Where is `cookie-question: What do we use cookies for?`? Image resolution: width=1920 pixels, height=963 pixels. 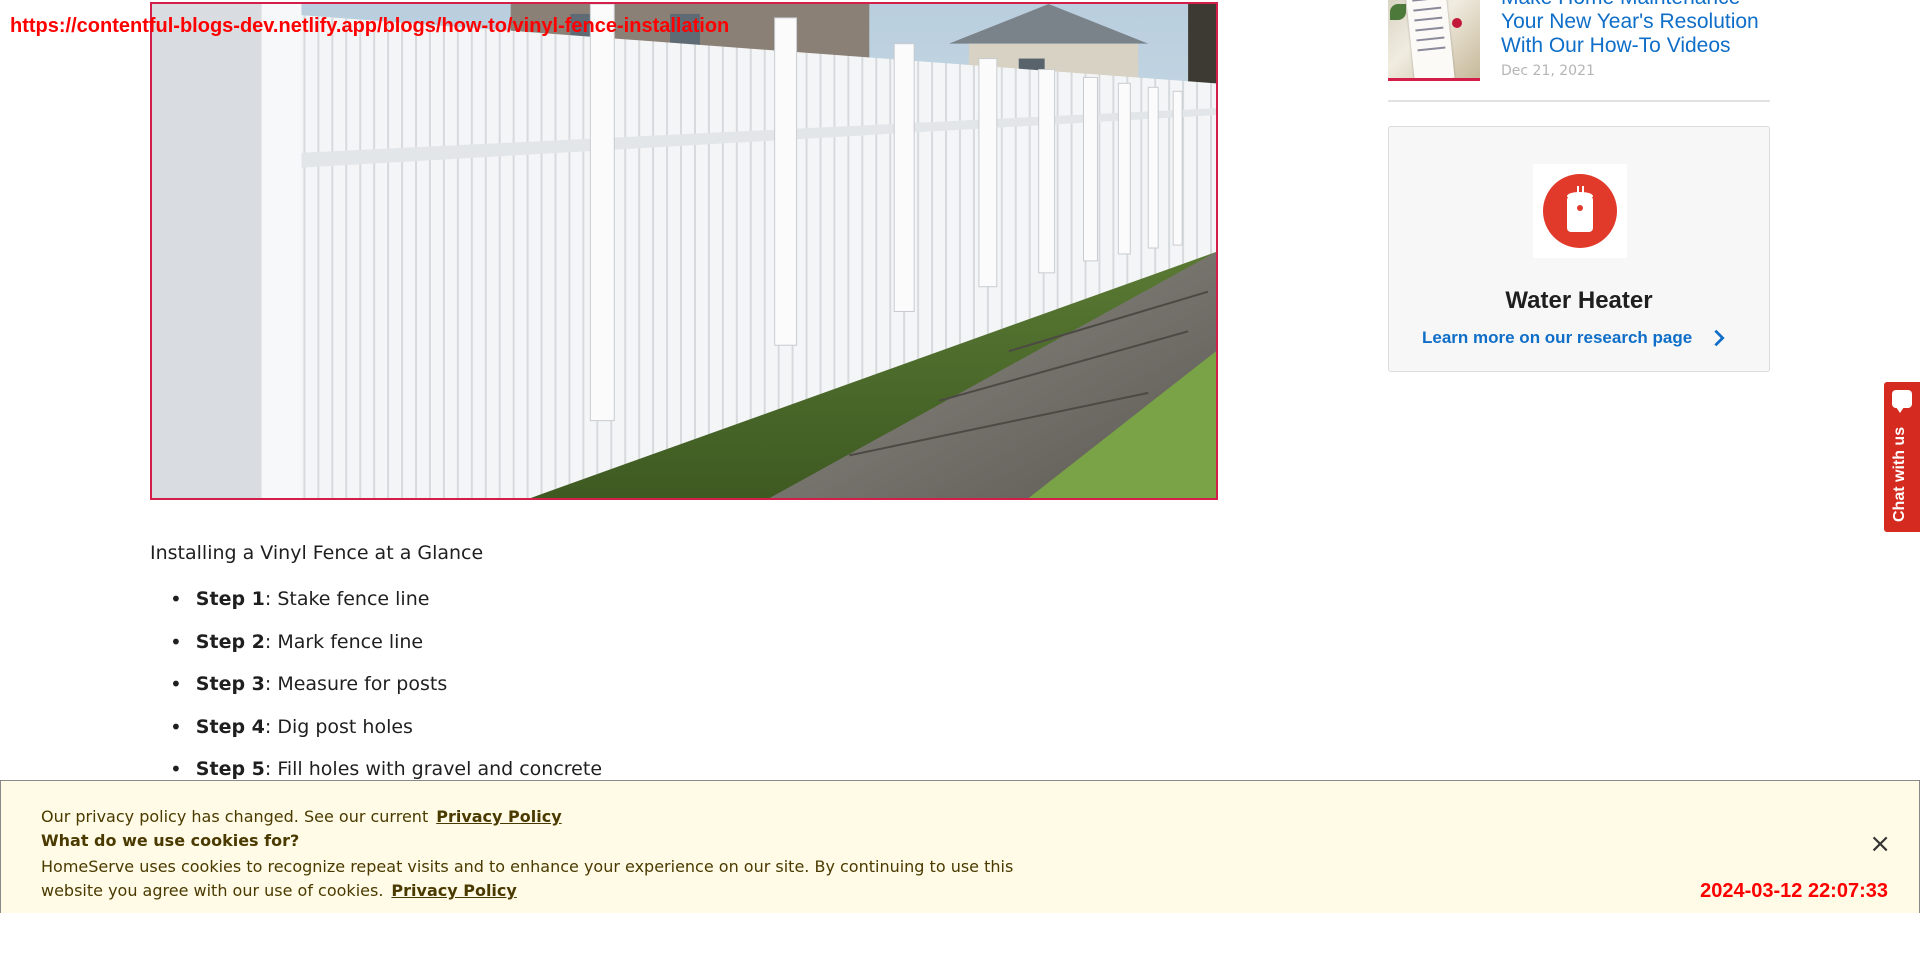 cookie-question: What do we use cookies for? is located at coordinates (170, 840).